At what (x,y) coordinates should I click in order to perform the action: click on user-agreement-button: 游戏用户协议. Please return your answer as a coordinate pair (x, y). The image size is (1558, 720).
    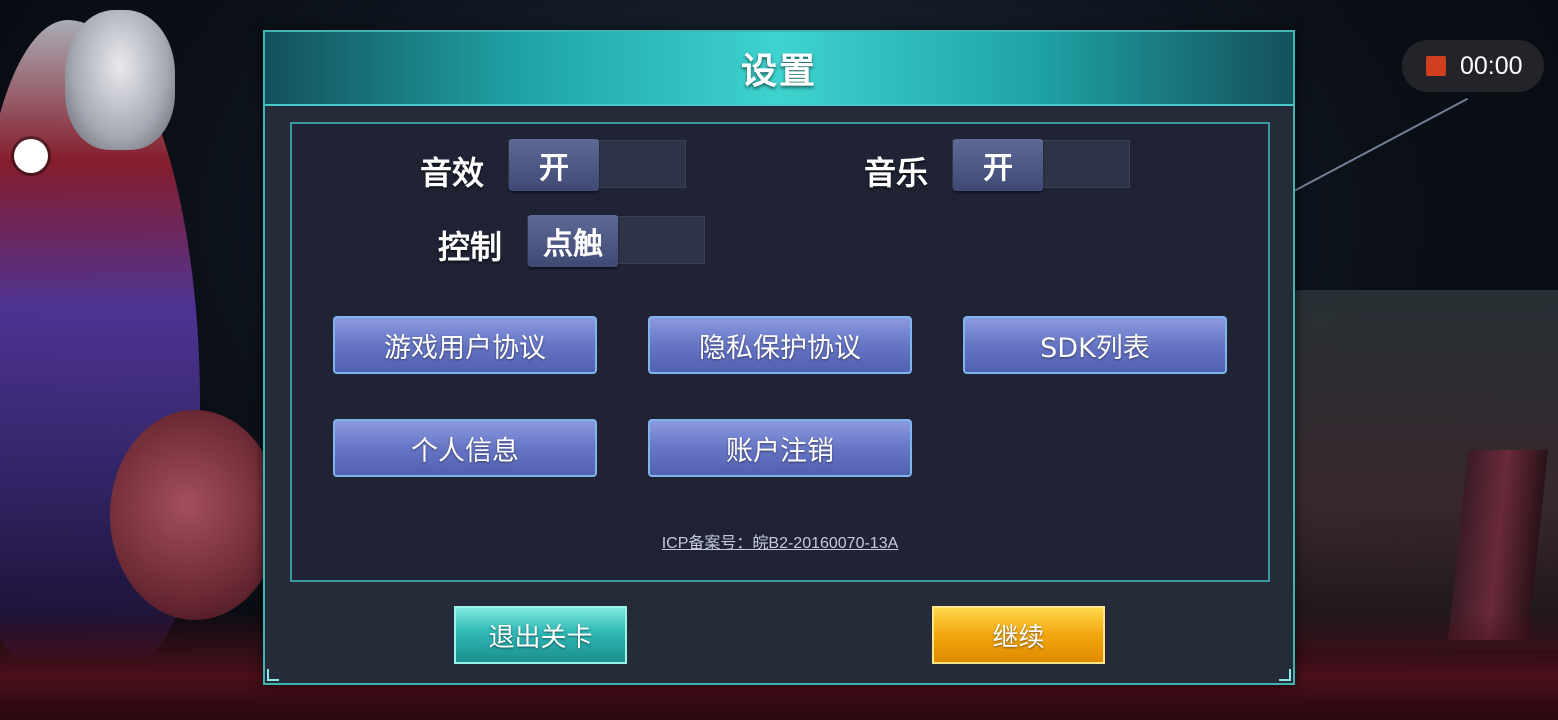
    Looking at the image, I should click on (465, 345).